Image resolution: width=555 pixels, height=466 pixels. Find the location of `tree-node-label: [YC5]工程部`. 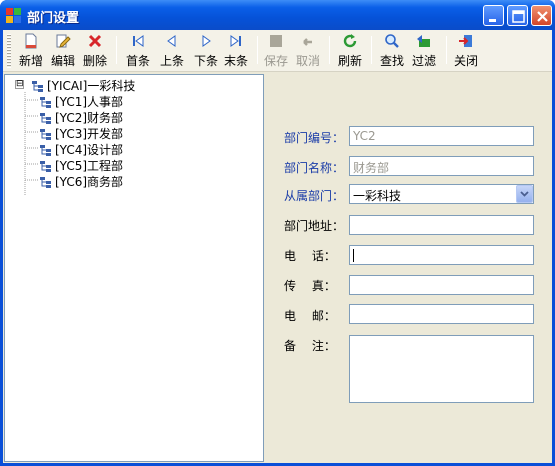

tree-node-label: [YC5]工程部 is located at coordinates (89, 166).